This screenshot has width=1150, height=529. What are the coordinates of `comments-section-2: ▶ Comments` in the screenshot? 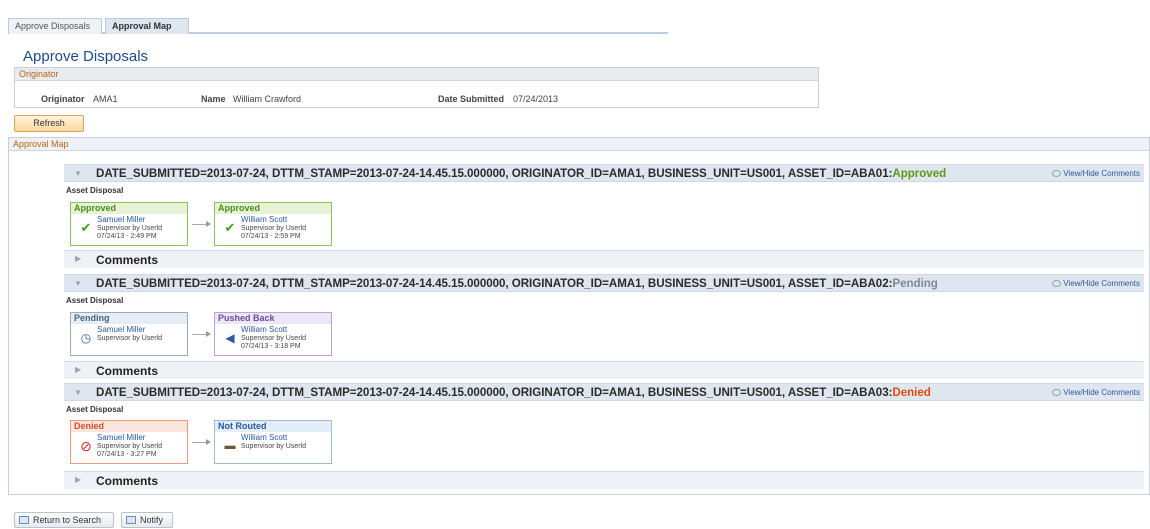 It's located at (604, 370).